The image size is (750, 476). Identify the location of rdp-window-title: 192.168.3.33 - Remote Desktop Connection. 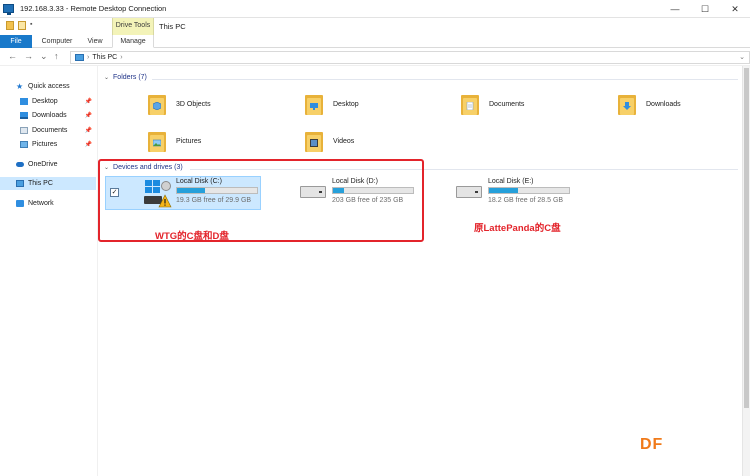
(93, 8).